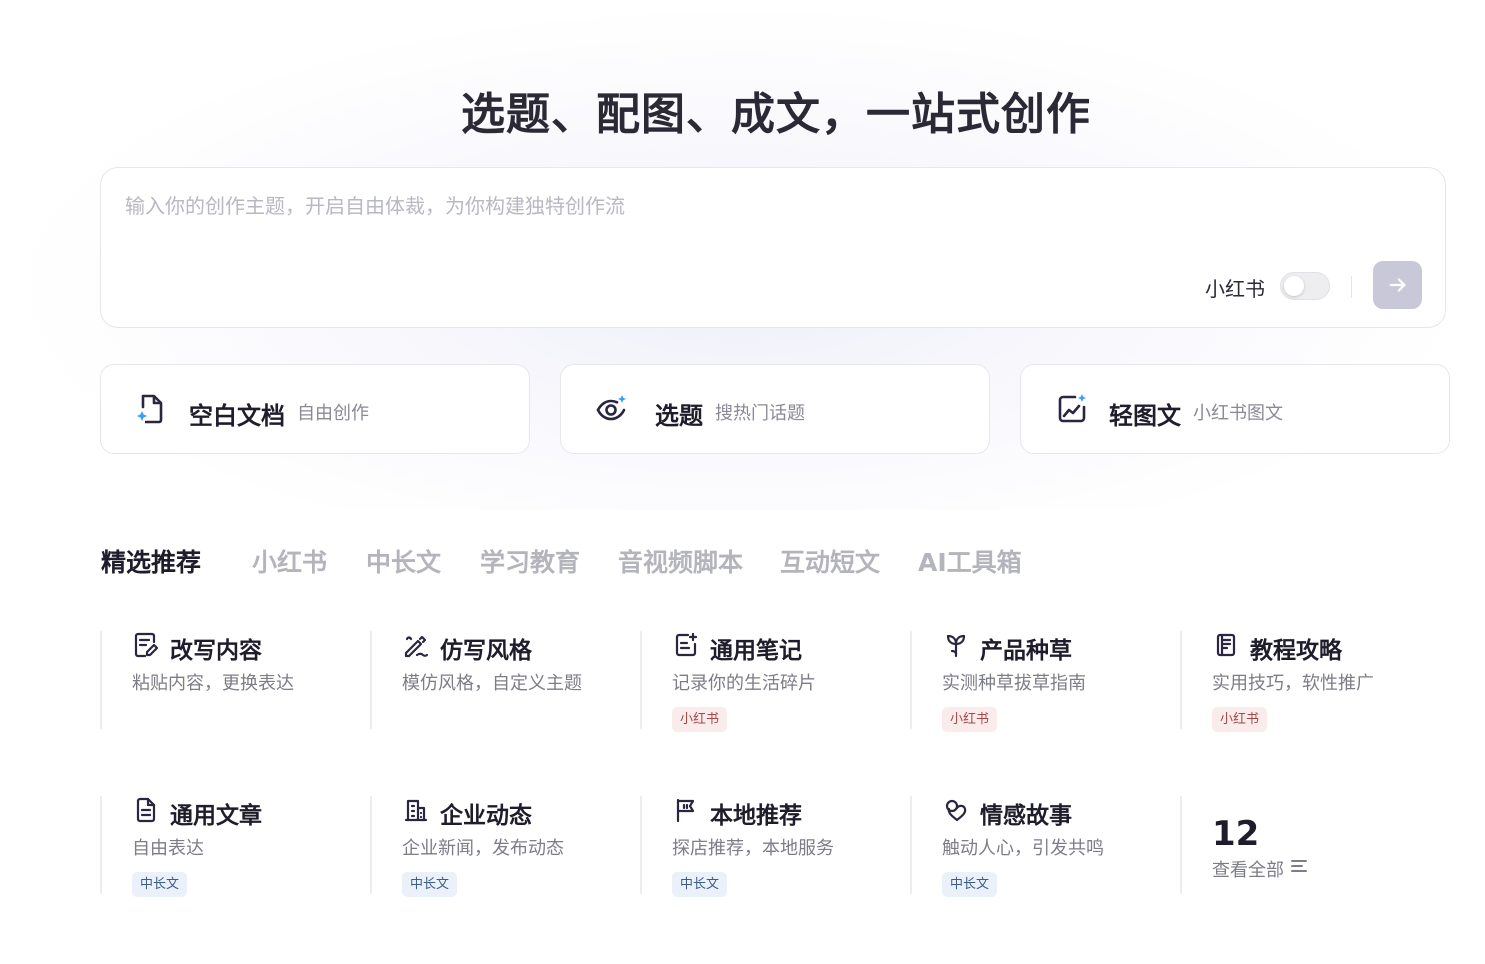  I want to click on template-desc: 自由表达, so click(168, 848).